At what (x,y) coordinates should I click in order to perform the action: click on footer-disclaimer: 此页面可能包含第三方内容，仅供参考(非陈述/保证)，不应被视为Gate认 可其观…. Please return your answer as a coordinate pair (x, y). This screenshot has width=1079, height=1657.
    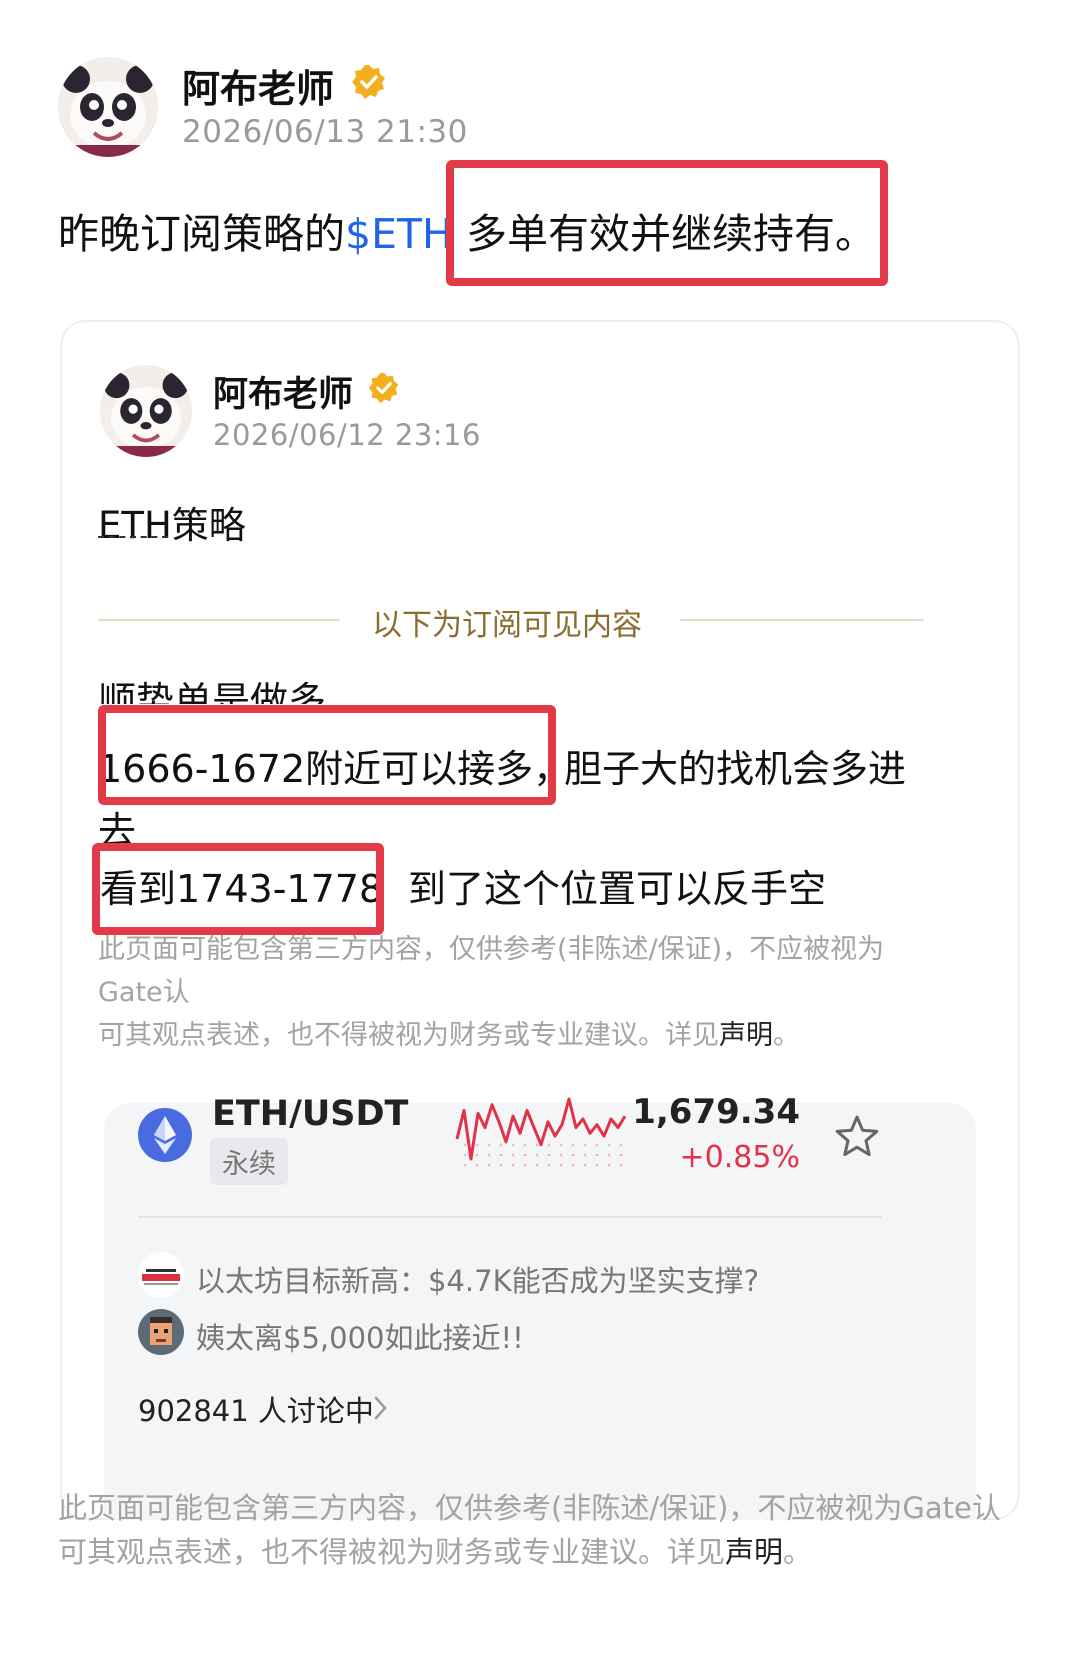
    Looking at the image, I should click on (553, 1530).